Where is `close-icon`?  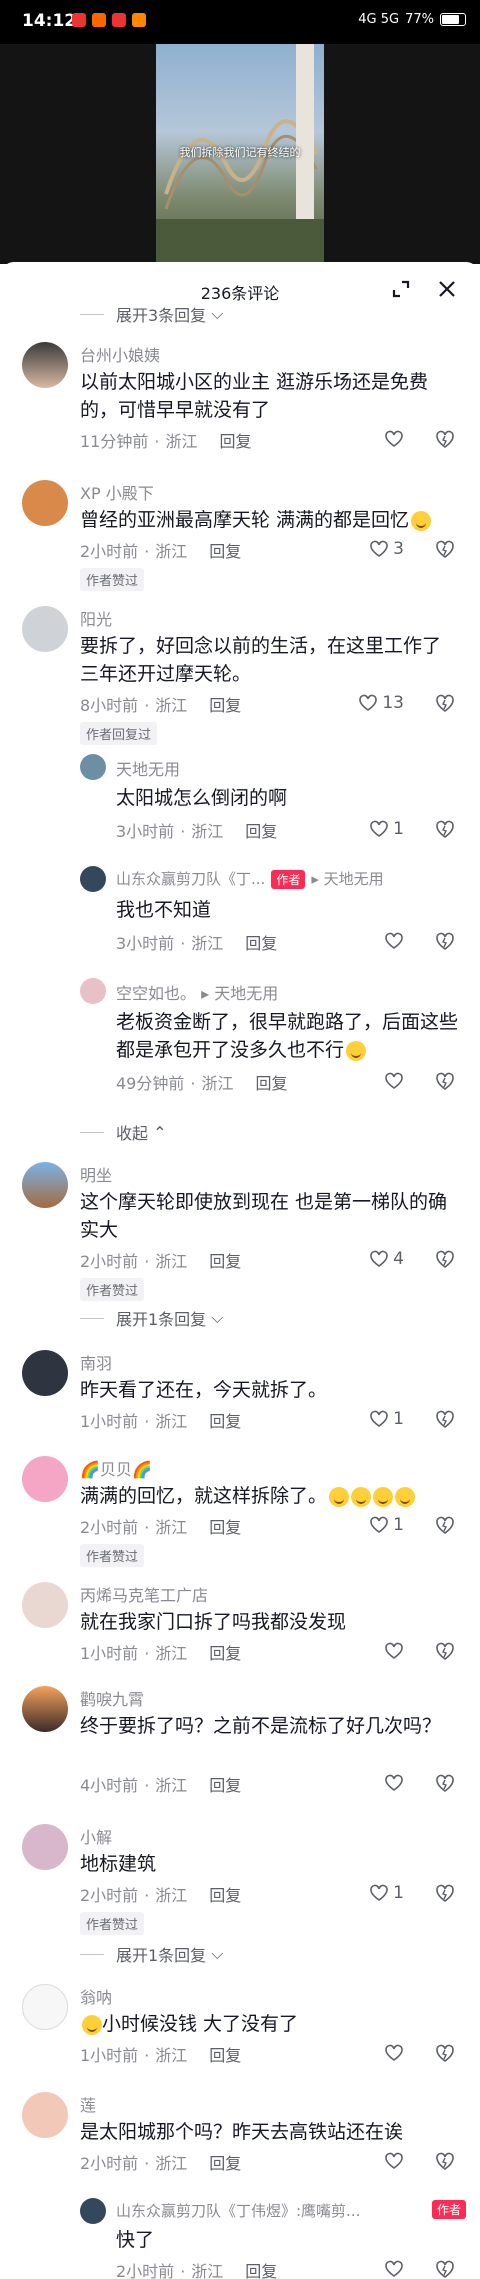
close-icon is located at coordinates (447, 289).